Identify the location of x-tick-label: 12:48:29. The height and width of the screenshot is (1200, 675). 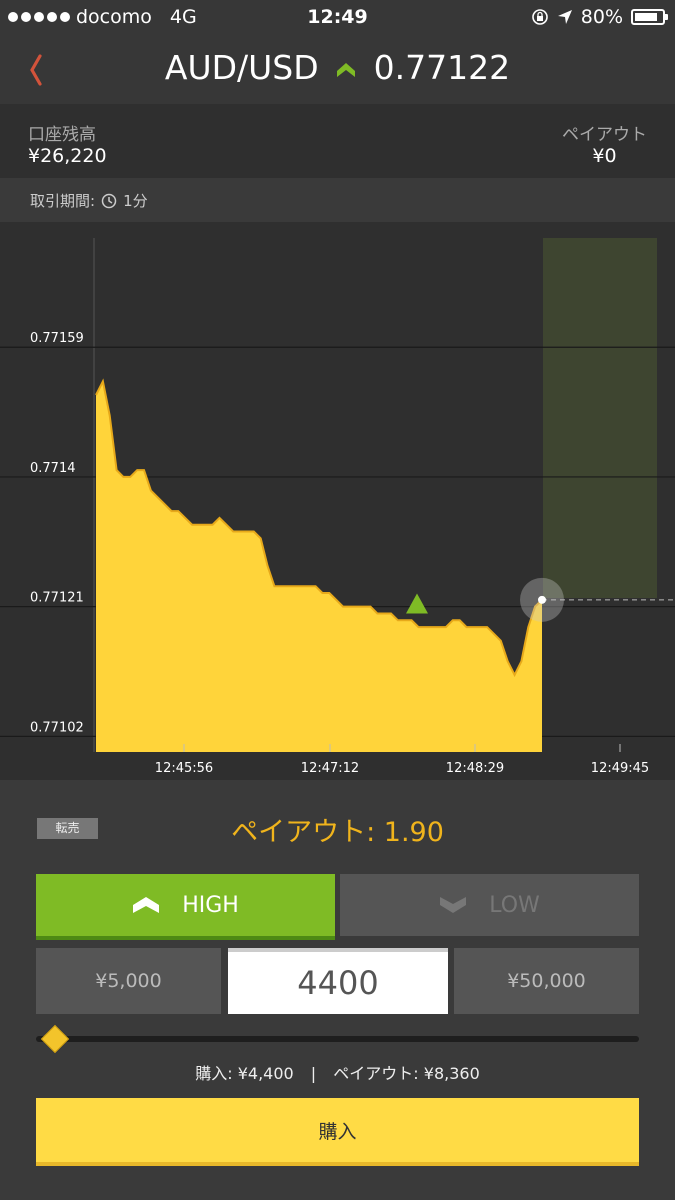
(475, 768).